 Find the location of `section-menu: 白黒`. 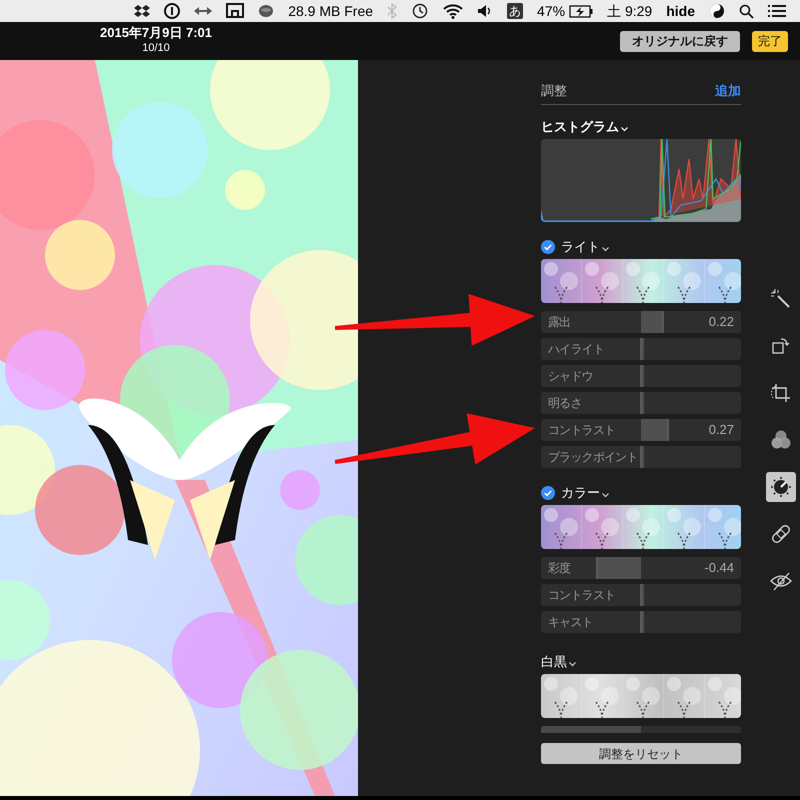

section-menu: 白黒 is located at coordinates (558, 662).